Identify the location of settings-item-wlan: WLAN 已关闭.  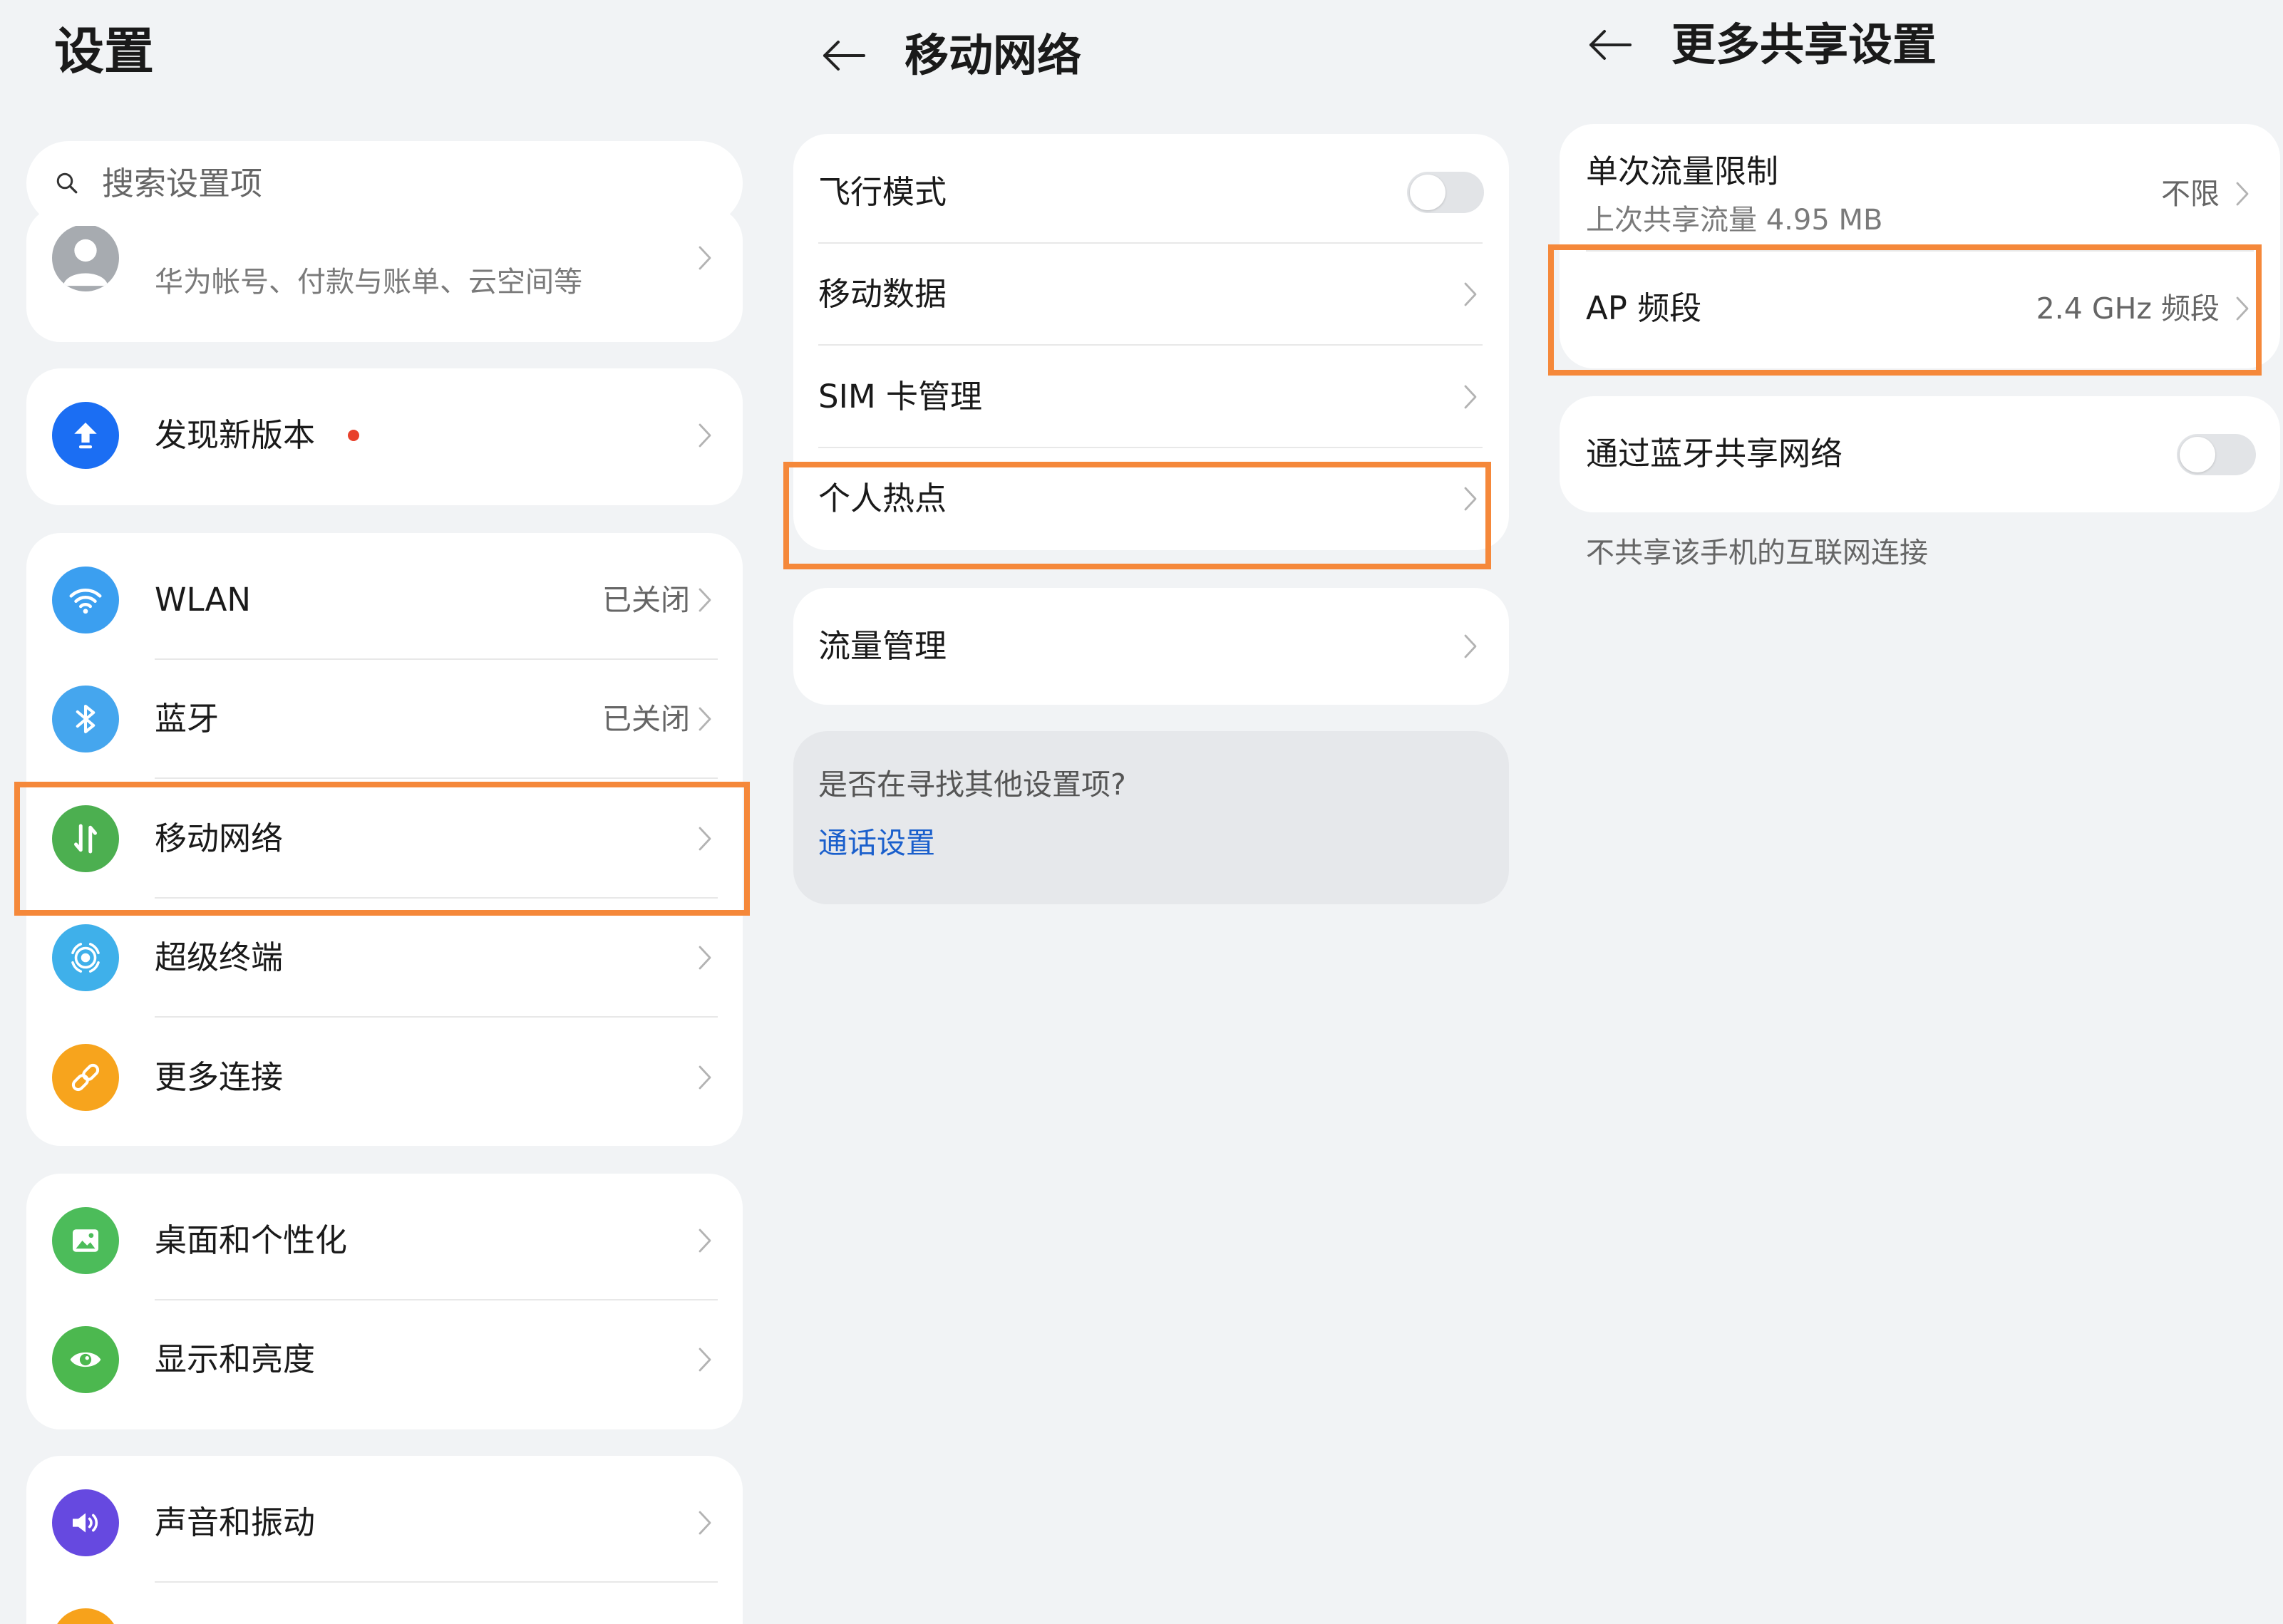
(384, 600).